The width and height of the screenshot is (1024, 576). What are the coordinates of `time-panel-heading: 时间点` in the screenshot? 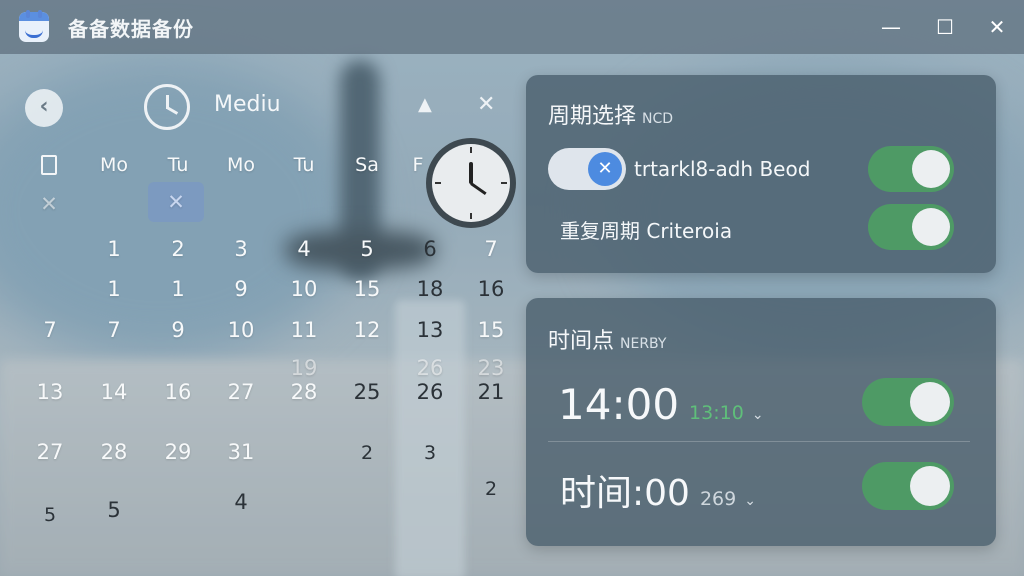 It's located at (581, 341).